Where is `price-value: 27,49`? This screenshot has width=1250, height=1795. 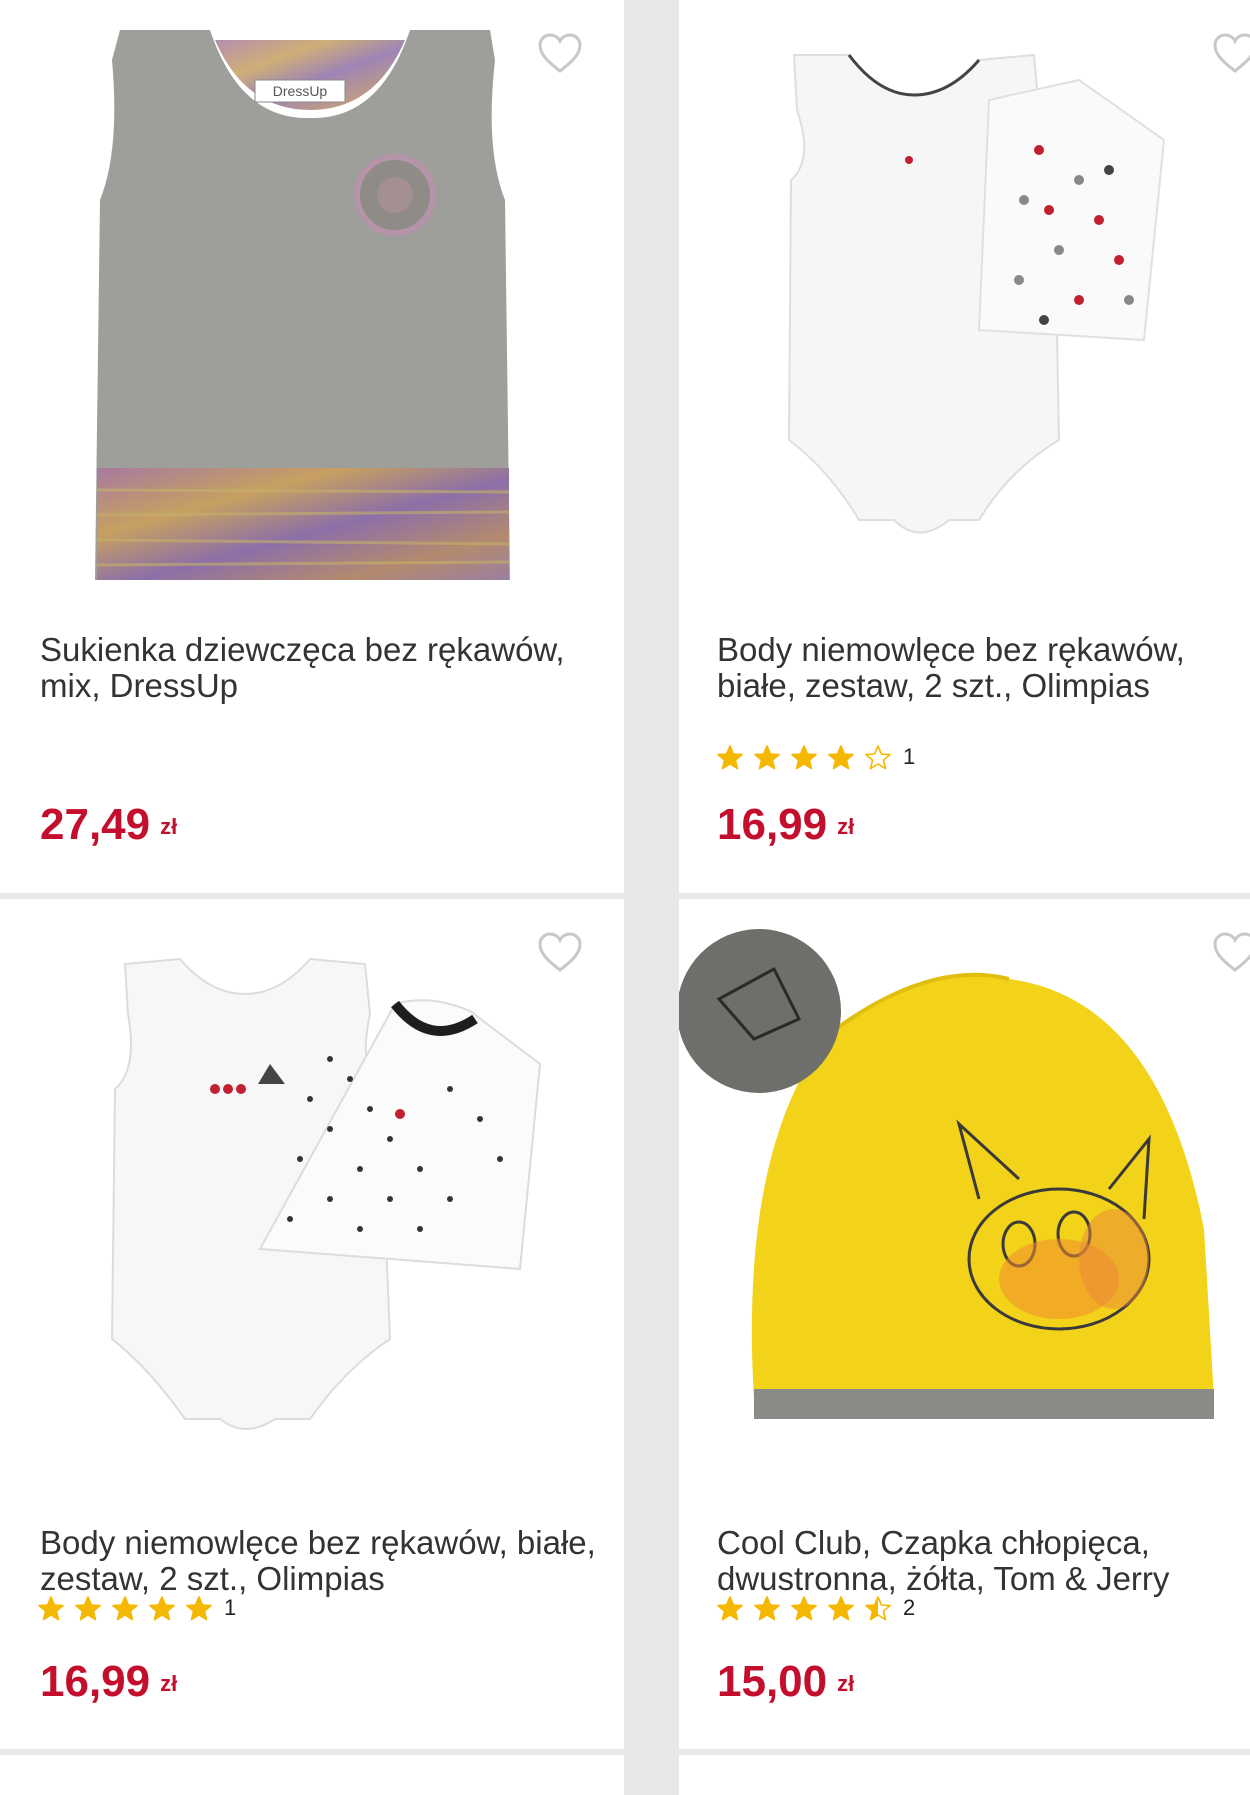 price-value: 27,49 is located at coordinates (95, 824).